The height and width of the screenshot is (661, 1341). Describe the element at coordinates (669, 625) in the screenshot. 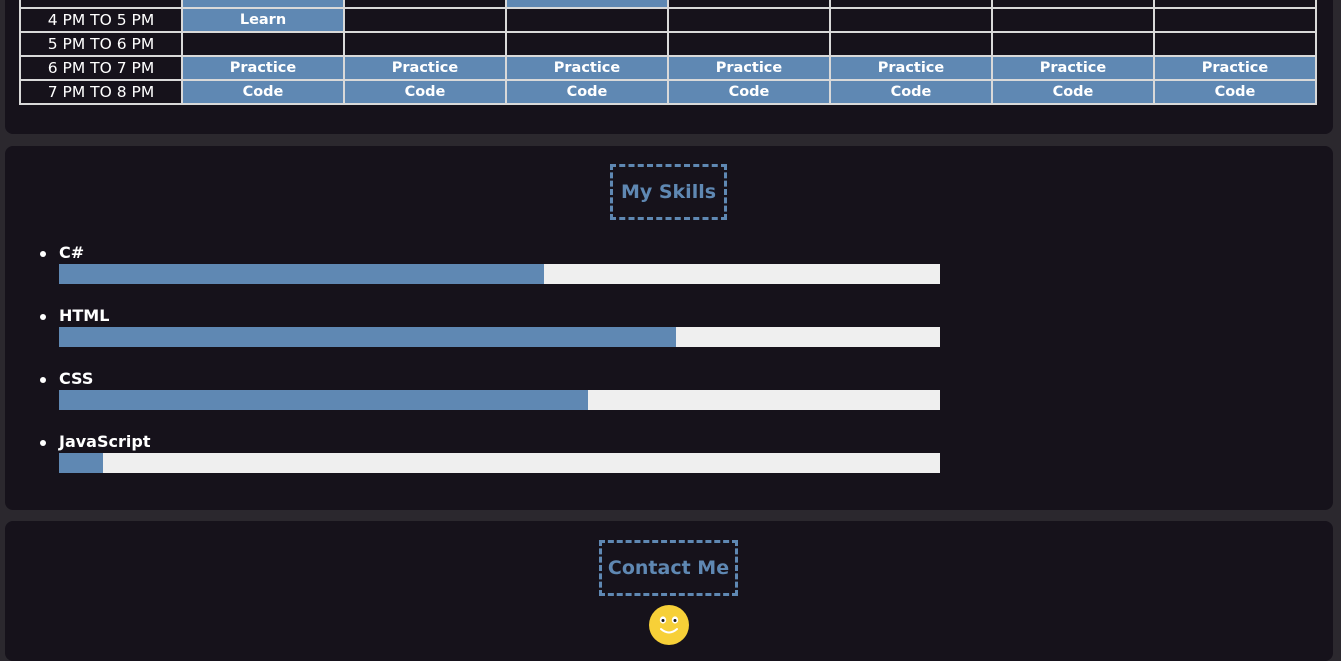

I see `smiley-face-icon` at that location.